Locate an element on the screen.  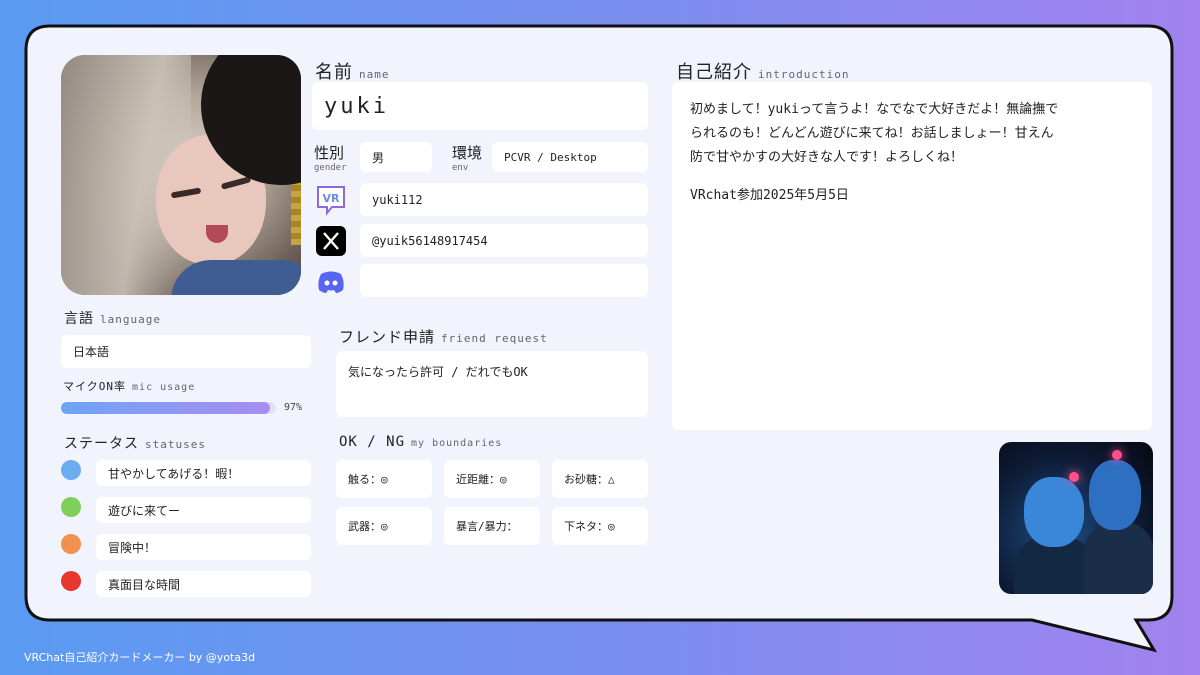
env-heading: 環境 env is located at coordinates (467, 158).